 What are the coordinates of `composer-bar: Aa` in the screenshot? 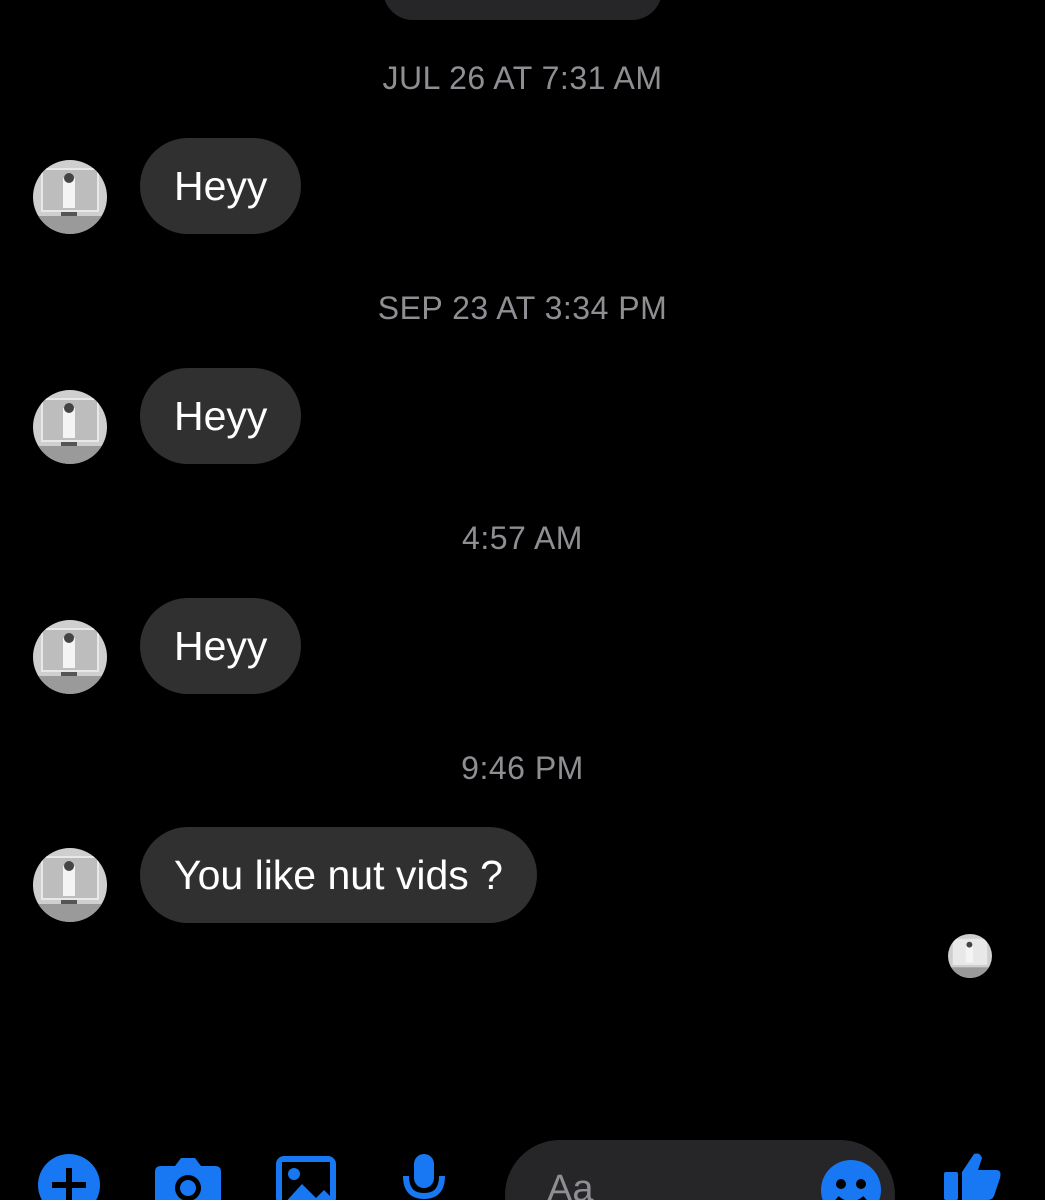 It's located at (522, 1165).